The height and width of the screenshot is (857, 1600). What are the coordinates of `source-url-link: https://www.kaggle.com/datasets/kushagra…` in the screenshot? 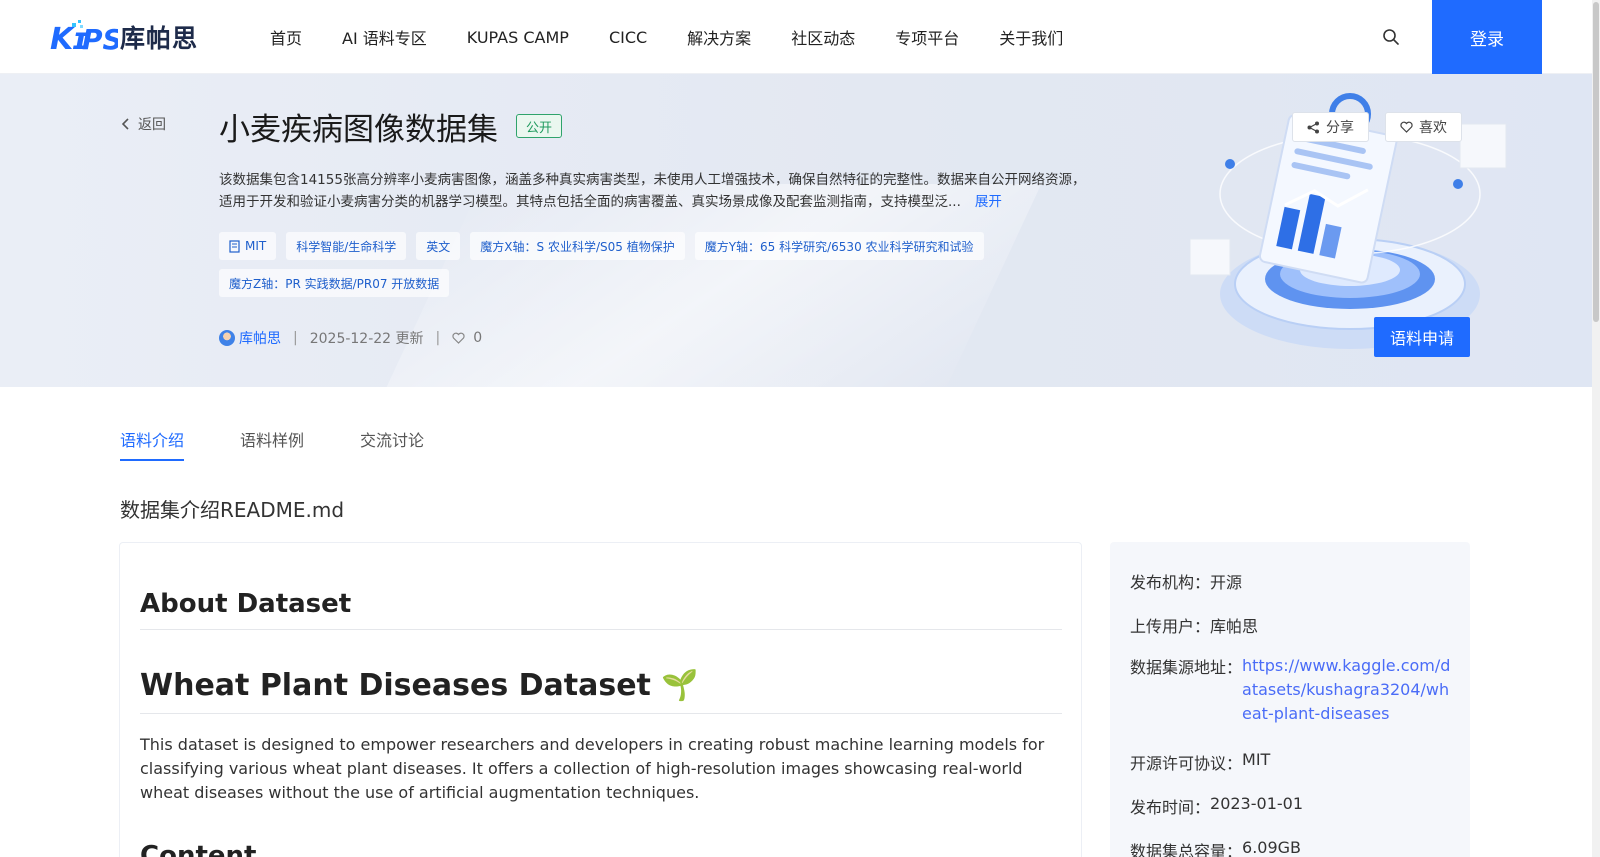 It's located at (1347, 690).